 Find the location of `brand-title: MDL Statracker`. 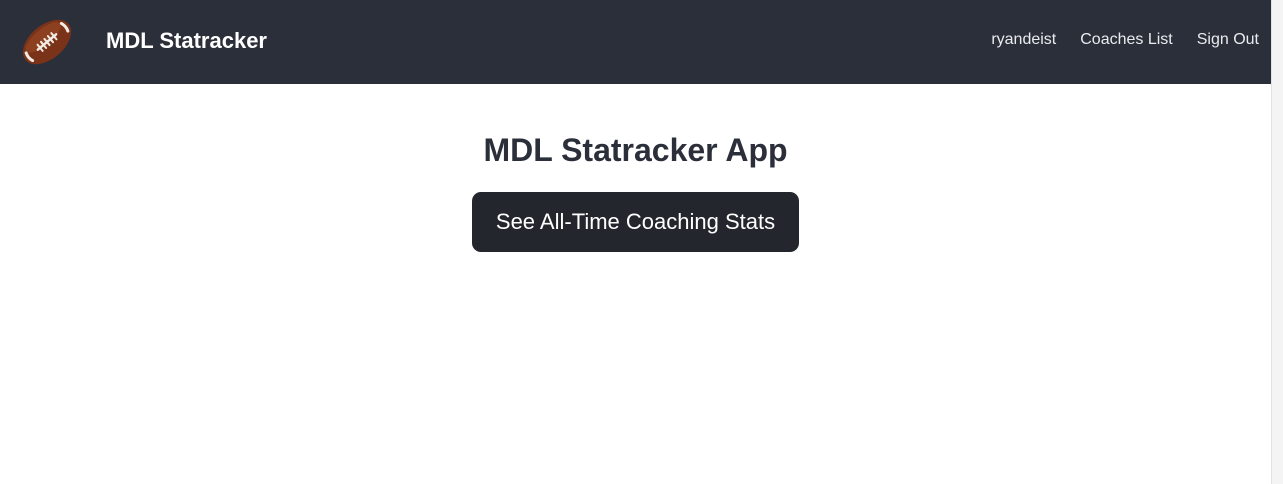

brand-title: MDL Statracker is located at coordinates (186, 41).